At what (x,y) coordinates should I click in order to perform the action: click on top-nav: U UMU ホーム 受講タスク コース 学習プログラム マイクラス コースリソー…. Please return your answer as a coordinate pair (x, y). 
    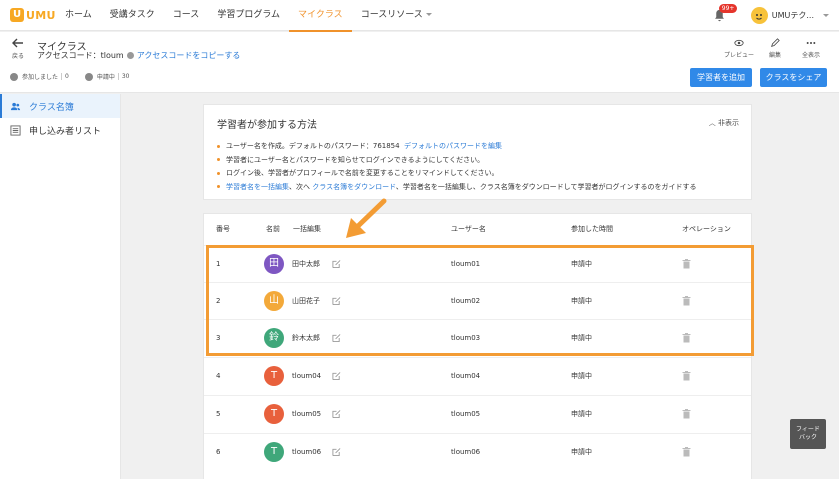
    Looking at the image, I should click on (419, 16).